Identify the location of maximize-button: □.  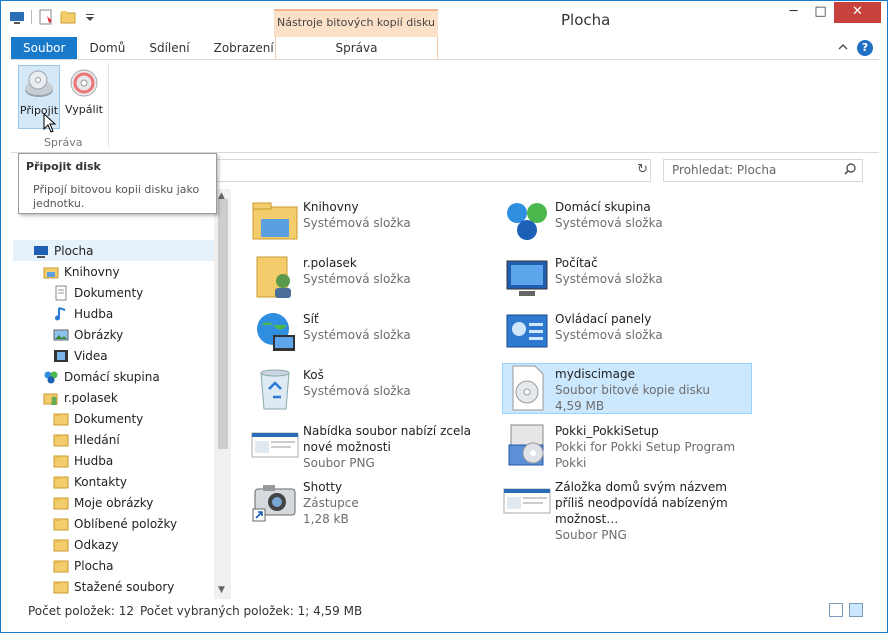
(820, 12).